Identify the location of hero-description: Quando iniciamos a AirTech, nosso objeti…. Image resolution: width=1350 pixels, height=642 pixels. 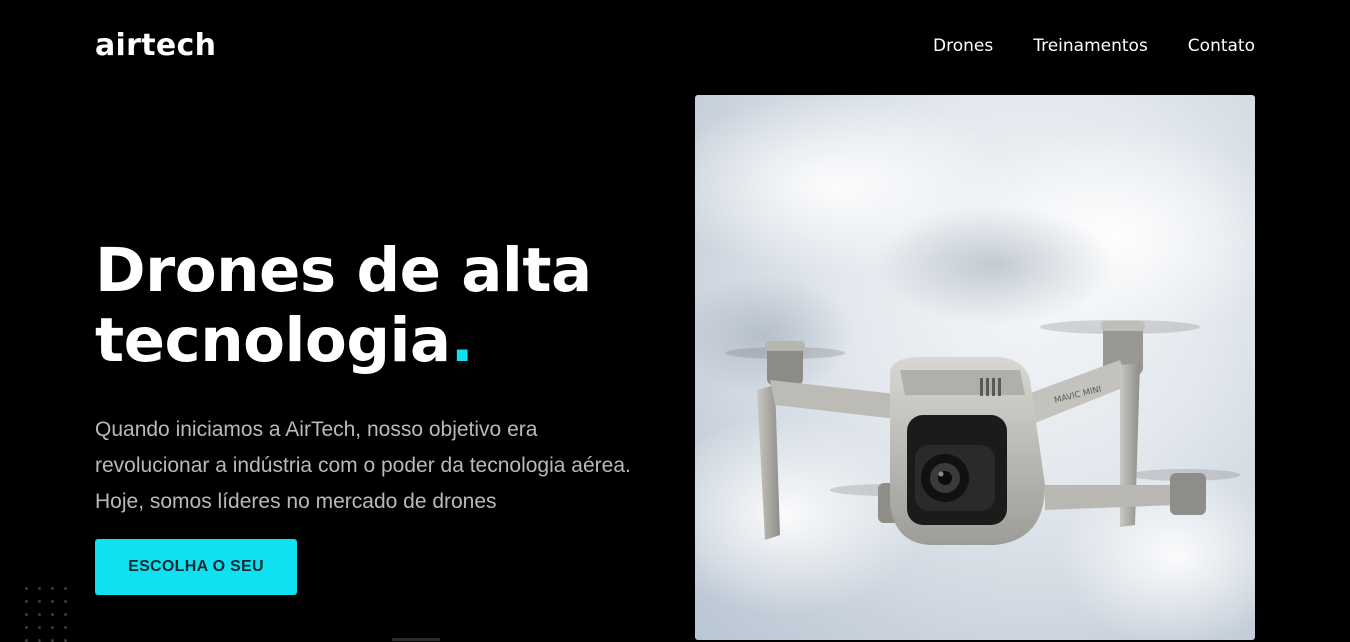
(363, 465).